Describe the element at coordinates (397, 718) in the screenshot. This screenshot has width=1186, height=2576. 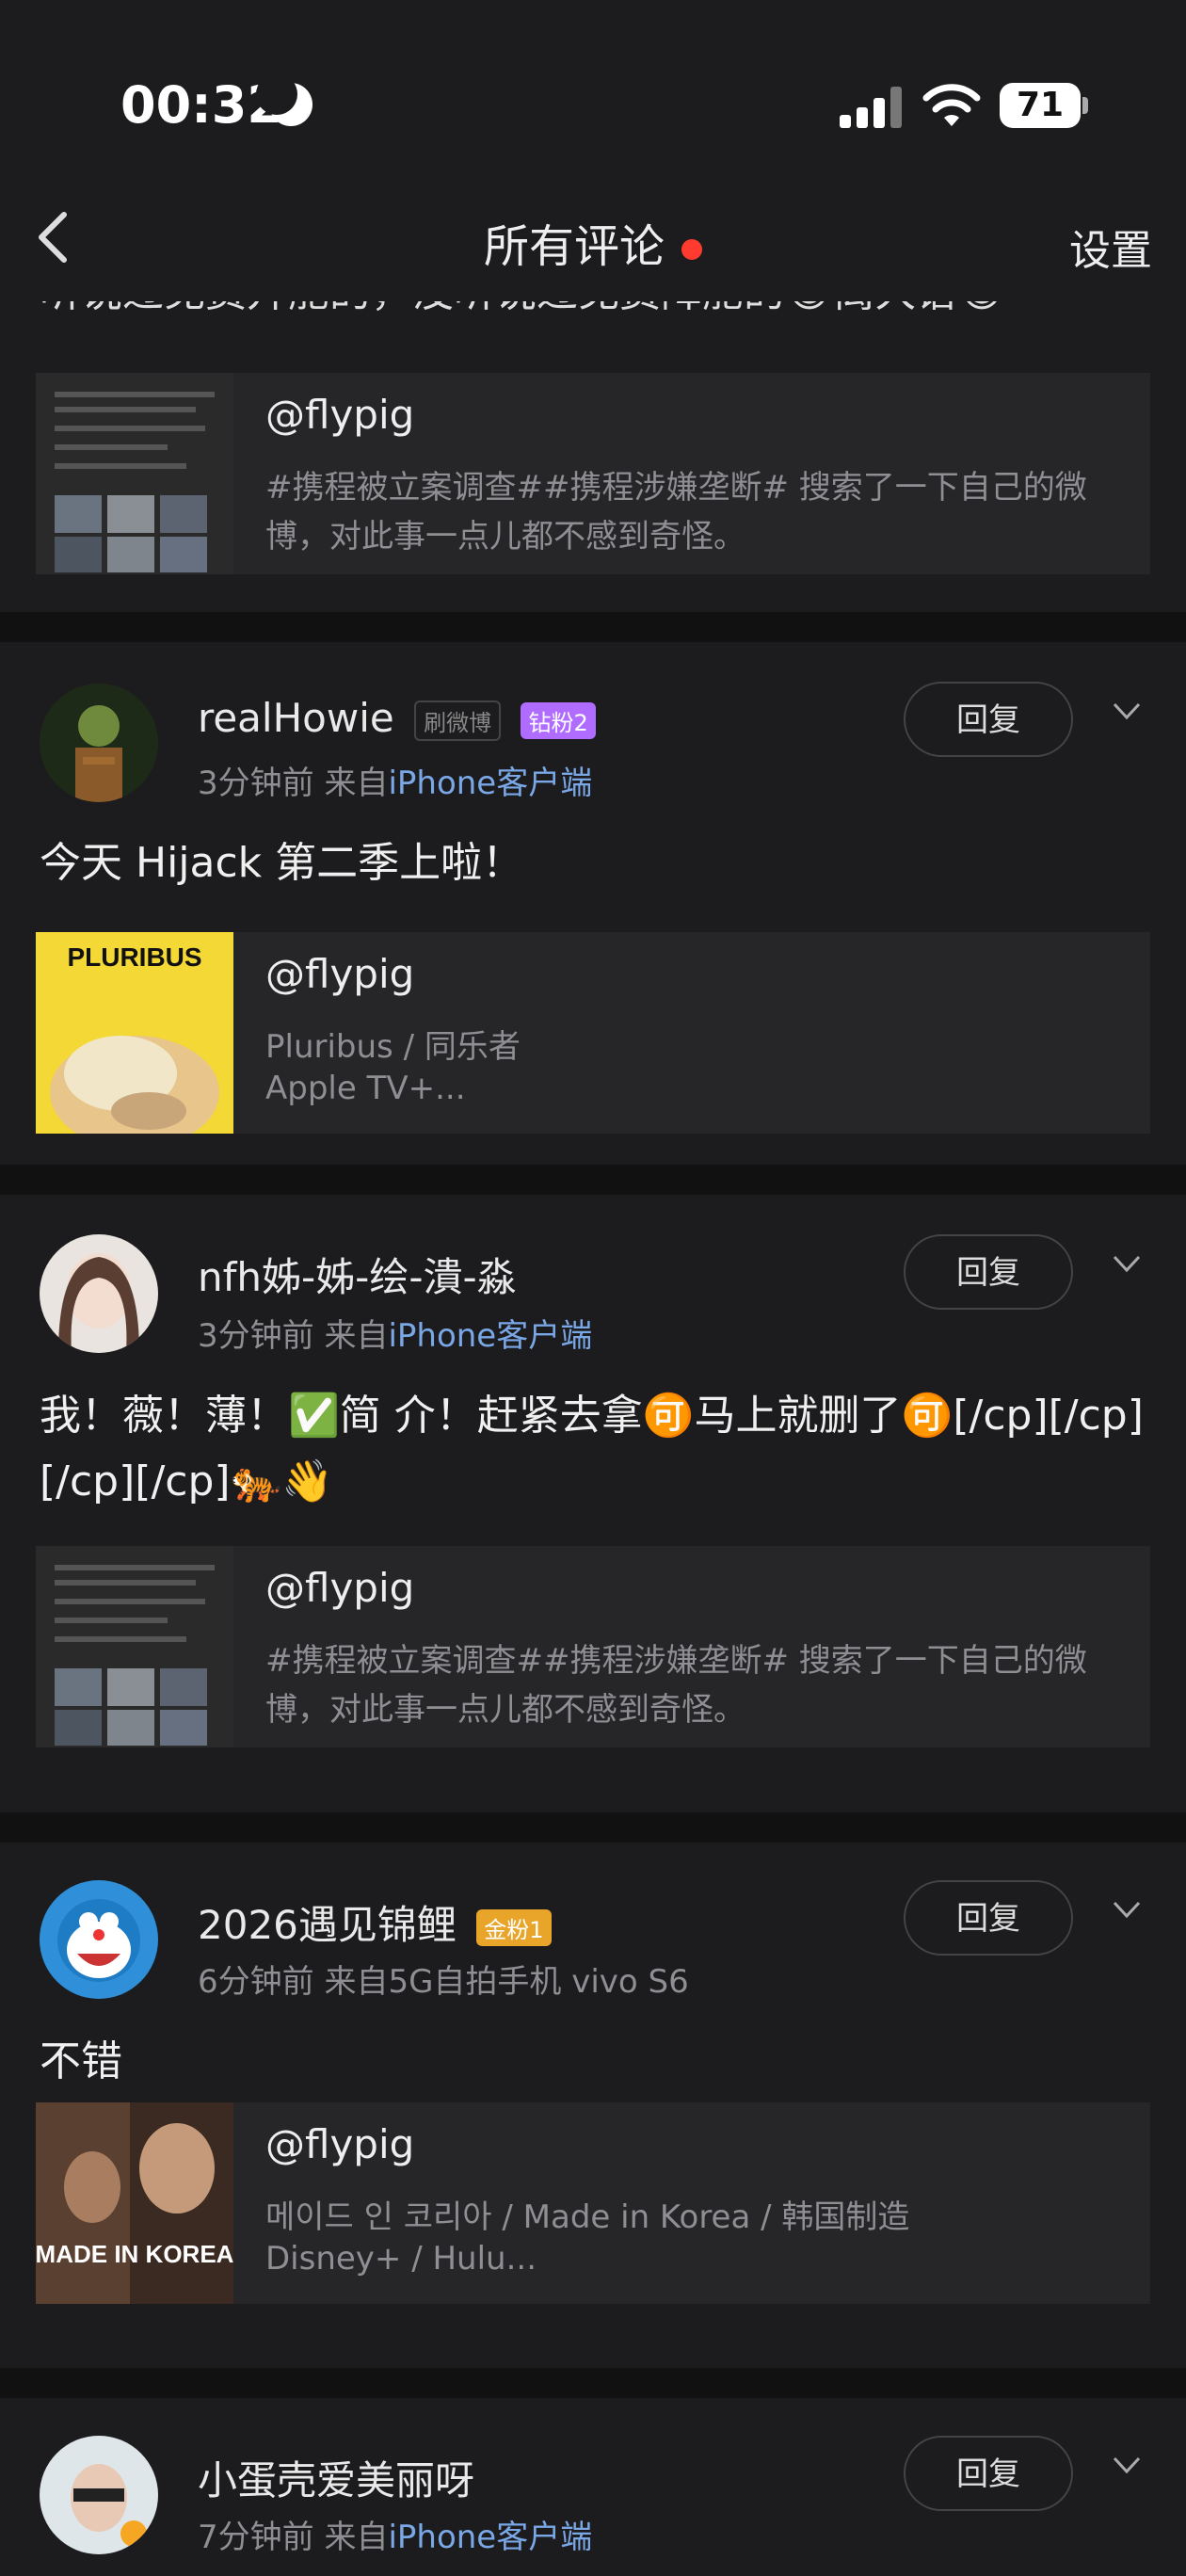
I see `comment-username-row: realHowie 刷微博 钻粉2` at that location.